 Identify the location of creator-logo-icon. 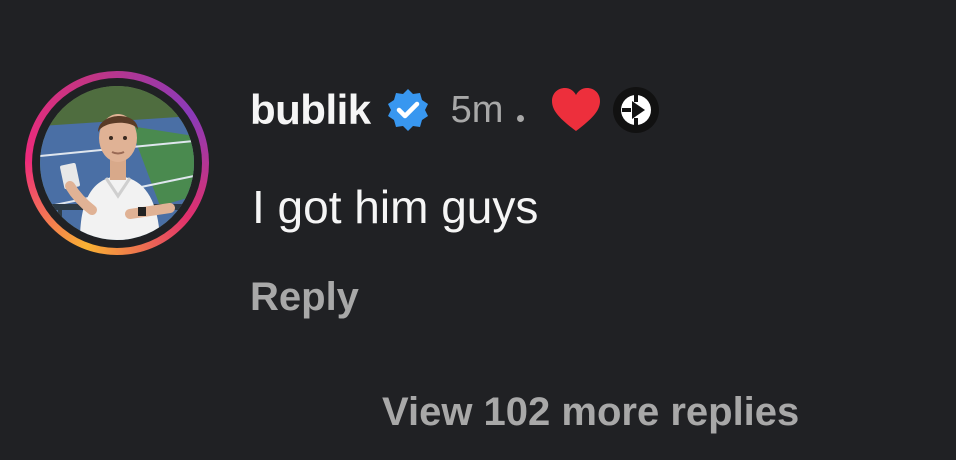
(636, 110).